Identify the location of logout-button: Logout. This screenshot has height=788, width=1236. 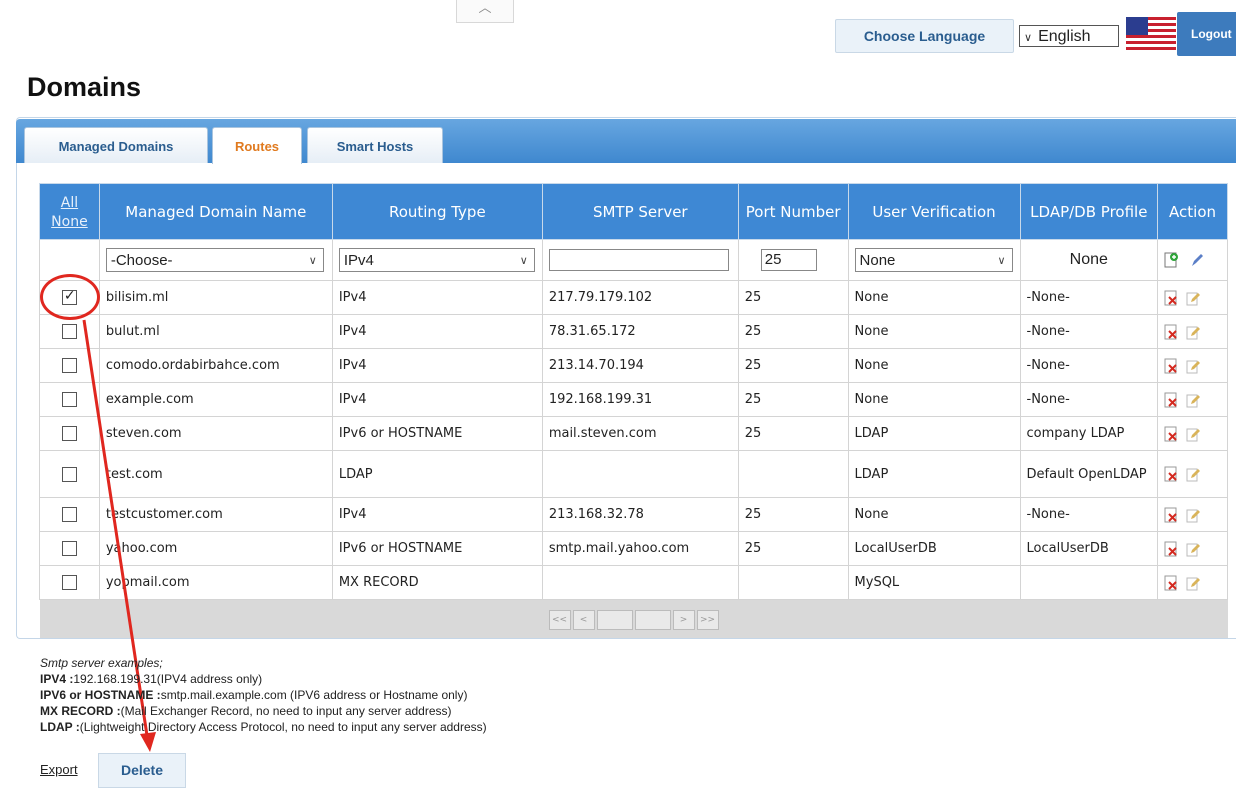
(1206, 34).